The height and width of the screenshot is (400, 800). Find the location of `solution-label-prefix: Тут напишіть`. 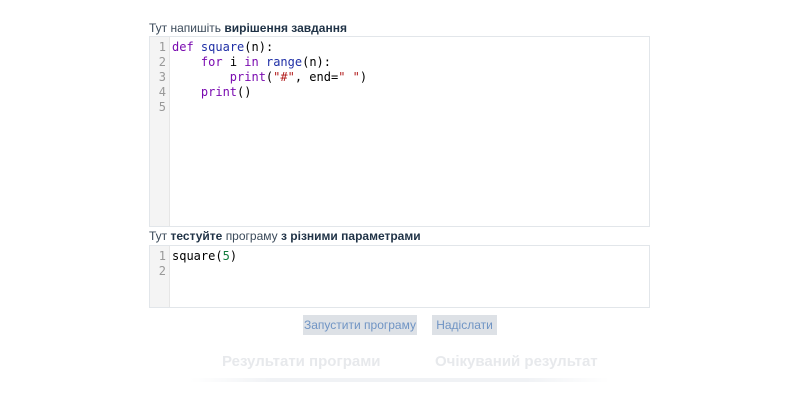

solution-label-prefix: Тут напишіть is located at coordinates (185, 28).